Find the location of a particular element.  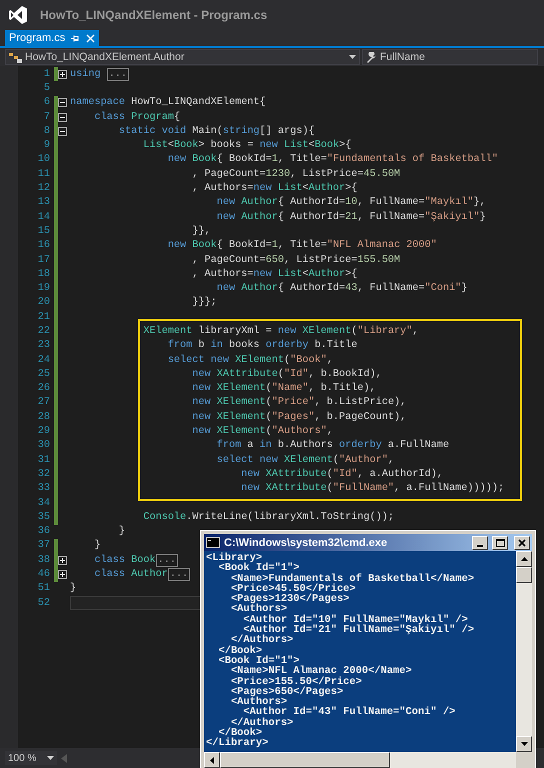

window-title: HowTo_LINQandXElement - Program.cs is located at coordinates (154, 15).